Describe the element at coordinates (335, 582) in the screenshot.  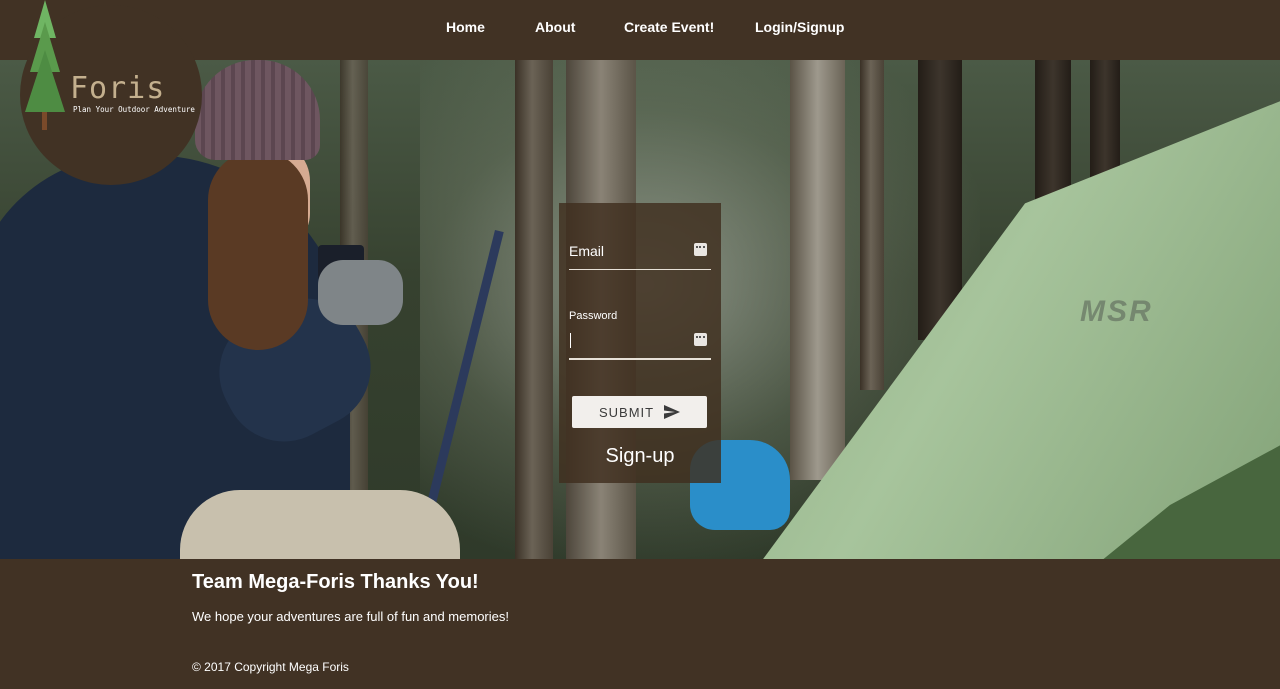
I see `footer-title: Team Mega-Foris Thanks You!` at that location.